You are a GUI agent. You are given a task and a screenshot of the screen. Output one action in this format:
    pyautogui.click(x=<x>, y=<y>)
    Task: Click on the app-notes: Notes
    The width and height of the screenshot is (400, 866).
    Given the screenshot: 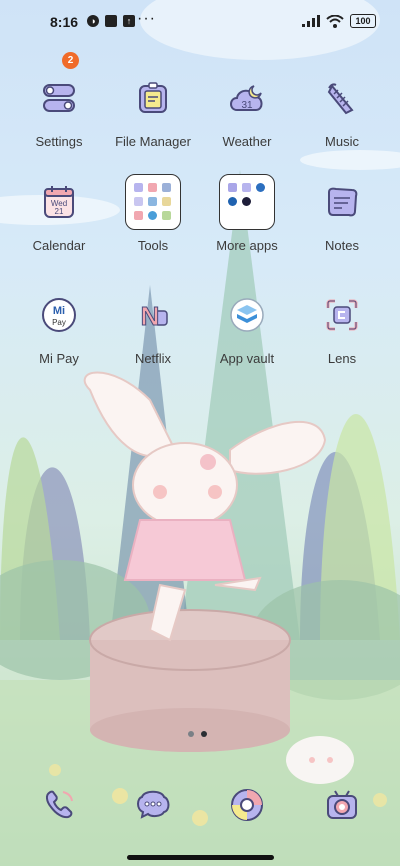 What is the action you would take?
    pyautogui.click(x=342, y=212)
    